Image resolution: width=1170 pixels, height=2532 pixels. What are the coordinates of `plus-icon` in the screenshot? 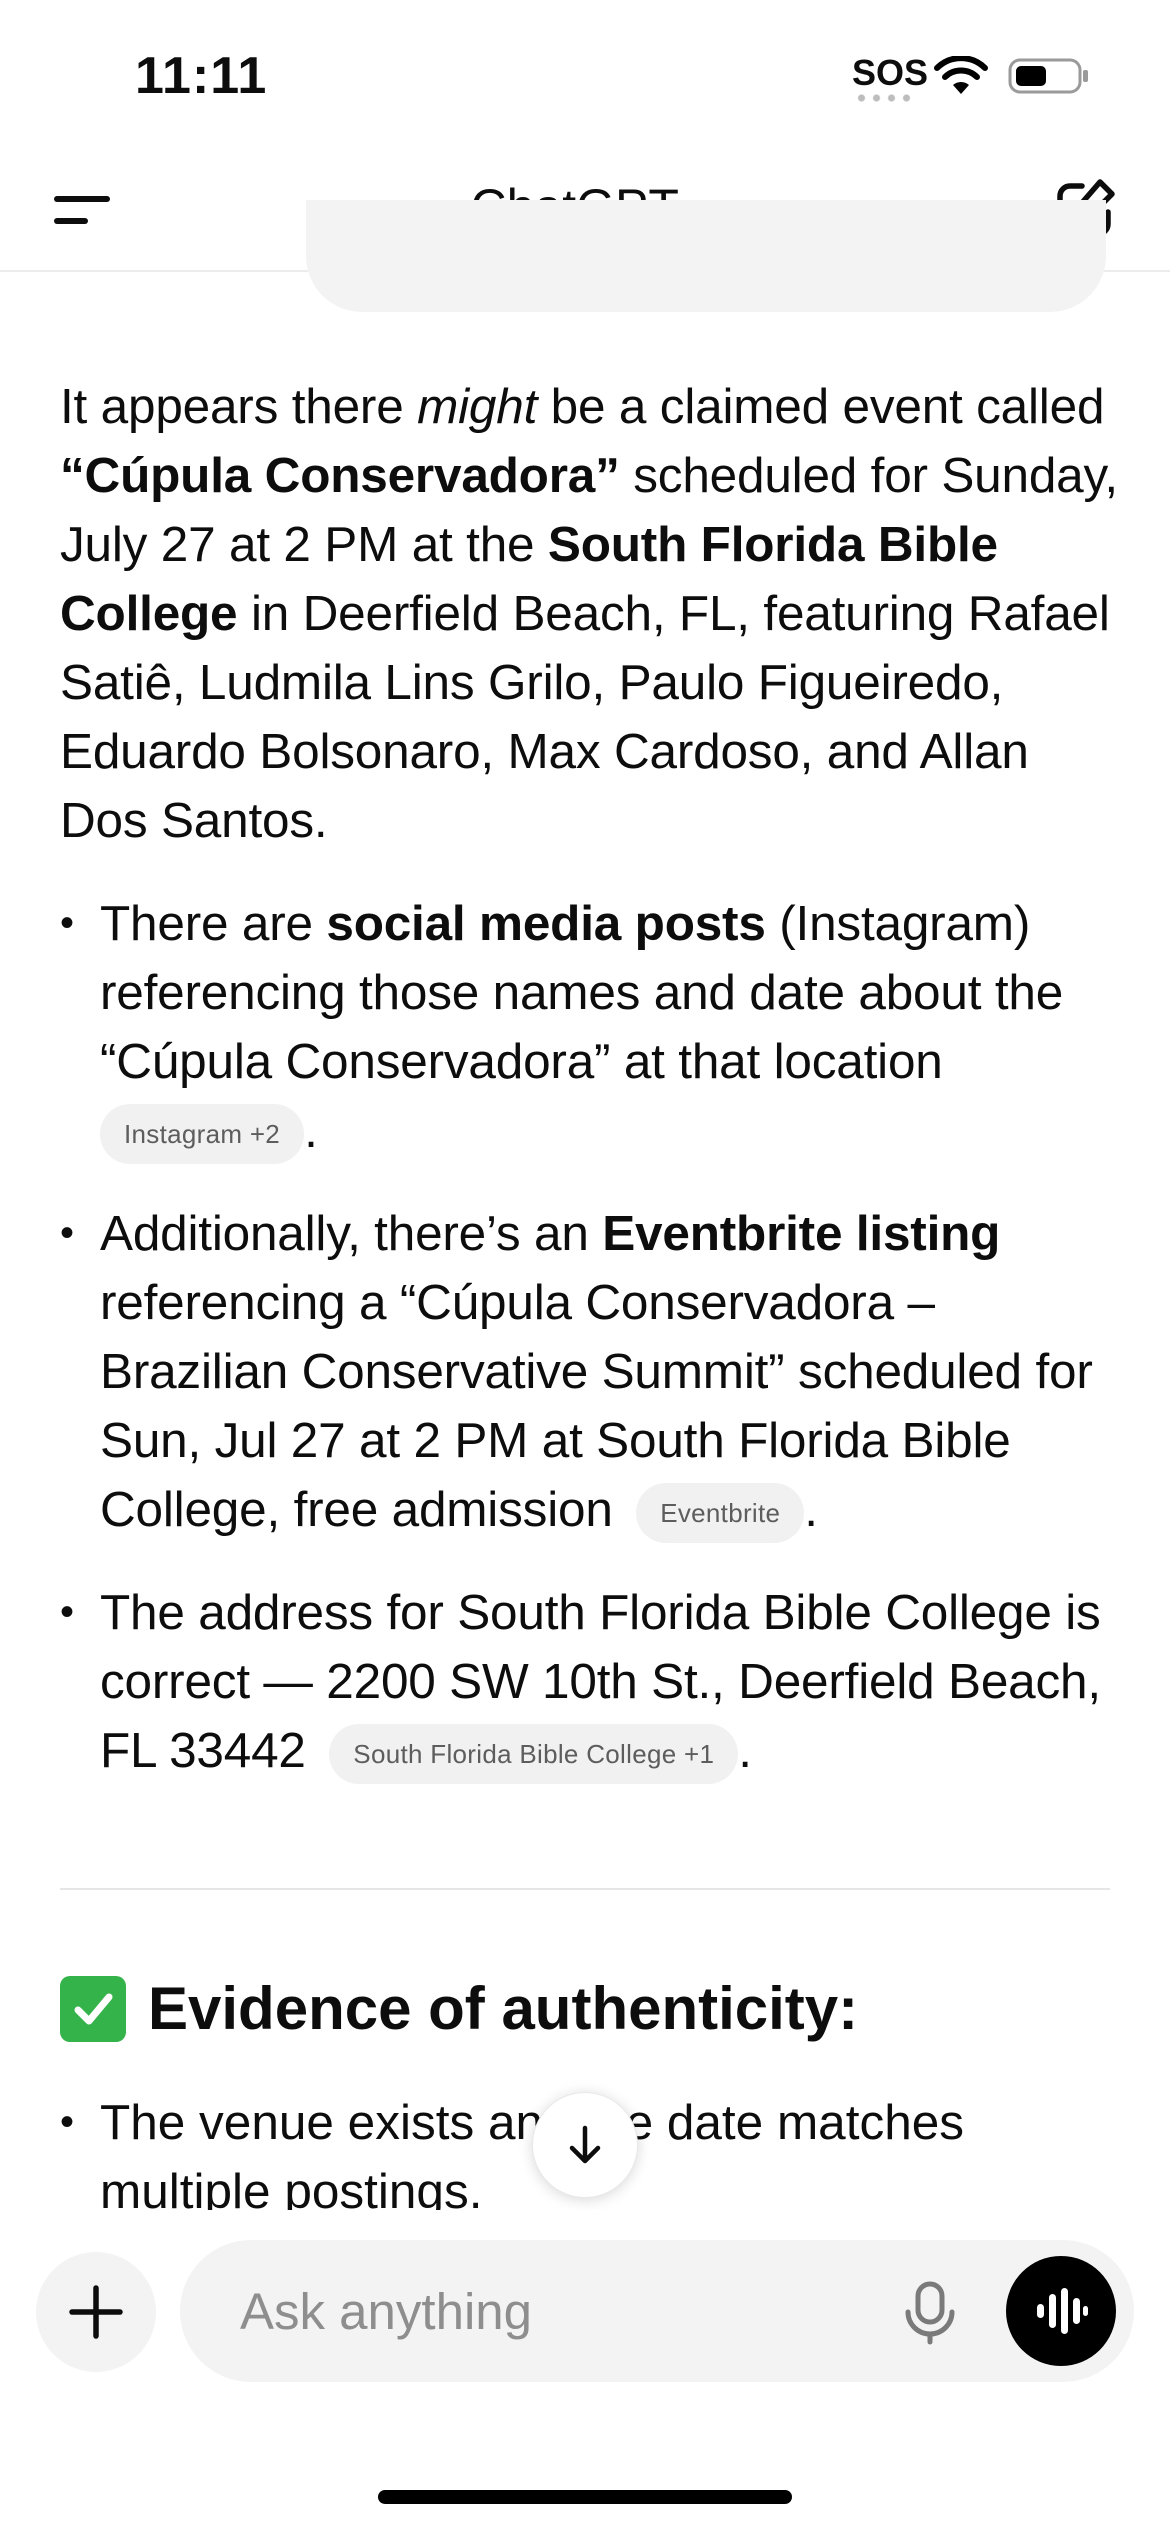 It's located at (96, 2312).